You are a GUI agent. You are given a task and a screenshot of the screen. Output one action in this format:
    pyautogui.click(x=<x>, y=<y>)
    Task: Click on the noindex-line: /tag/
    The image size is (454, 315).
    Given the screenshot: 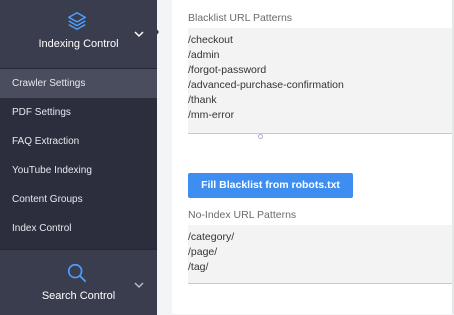 What is the action you would take?
    pyautogui.click(x=198, y=267)
    